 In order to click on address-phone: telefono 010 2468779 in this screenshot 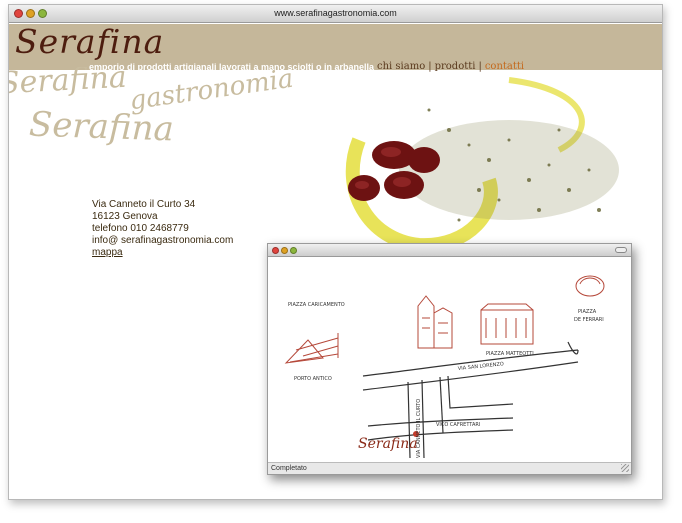, I will do `click(140, 228)`.